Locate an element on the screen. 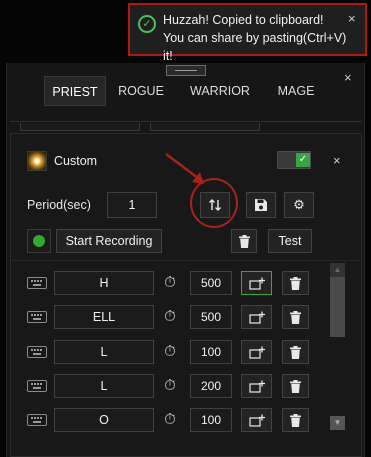  save-icon is located at coordinates (261, 205).